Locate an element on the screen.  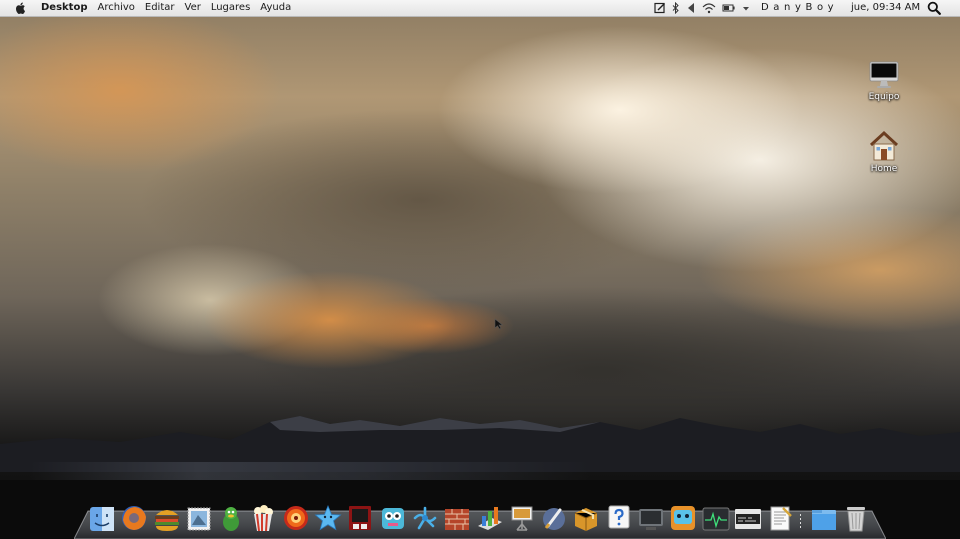
dock-item-firefox is located at coordinates (134, 517).